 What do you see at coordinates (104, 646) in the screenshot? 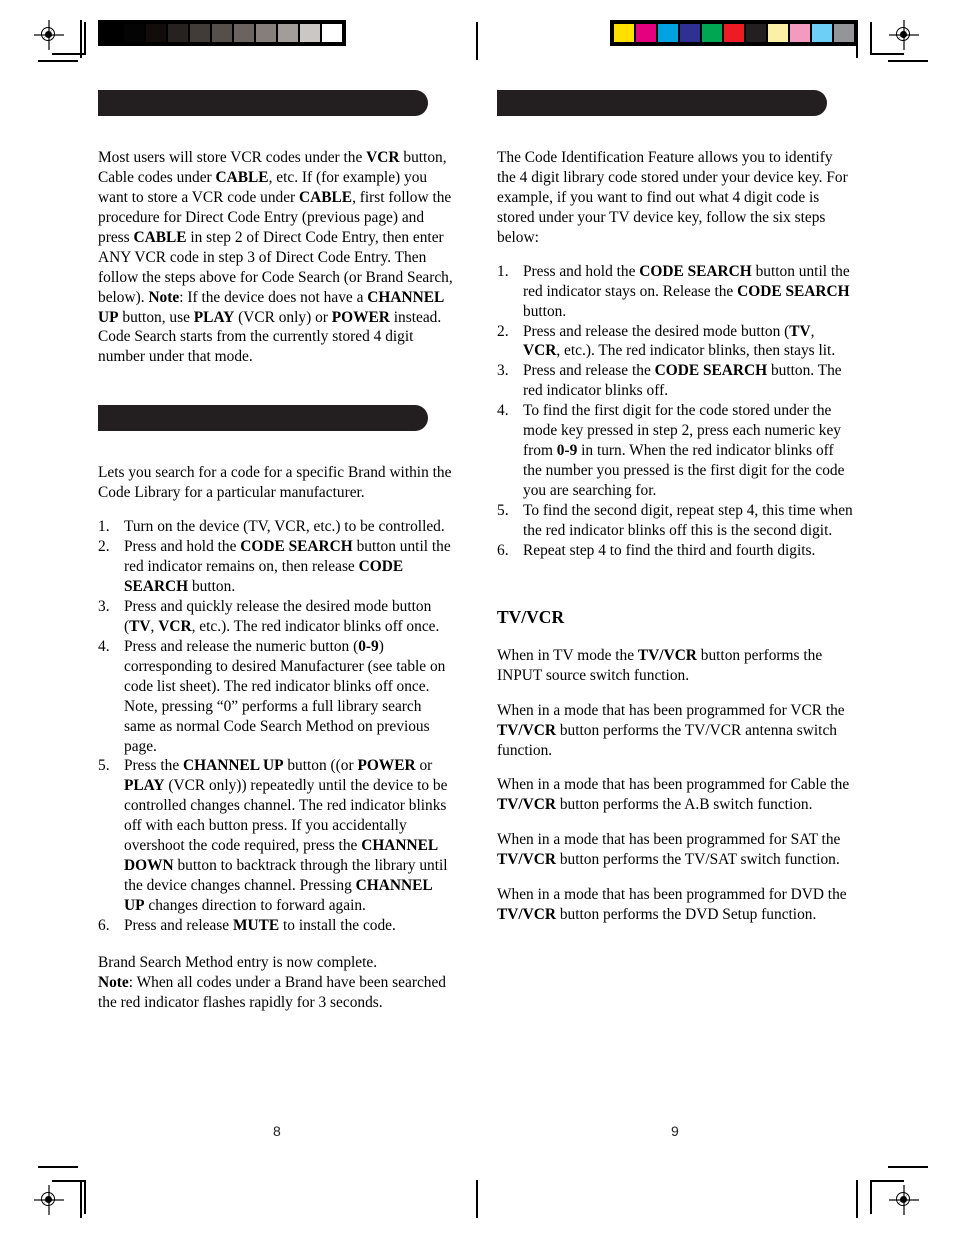
I see `step-number: 4.` at bounding box center [104, 646].